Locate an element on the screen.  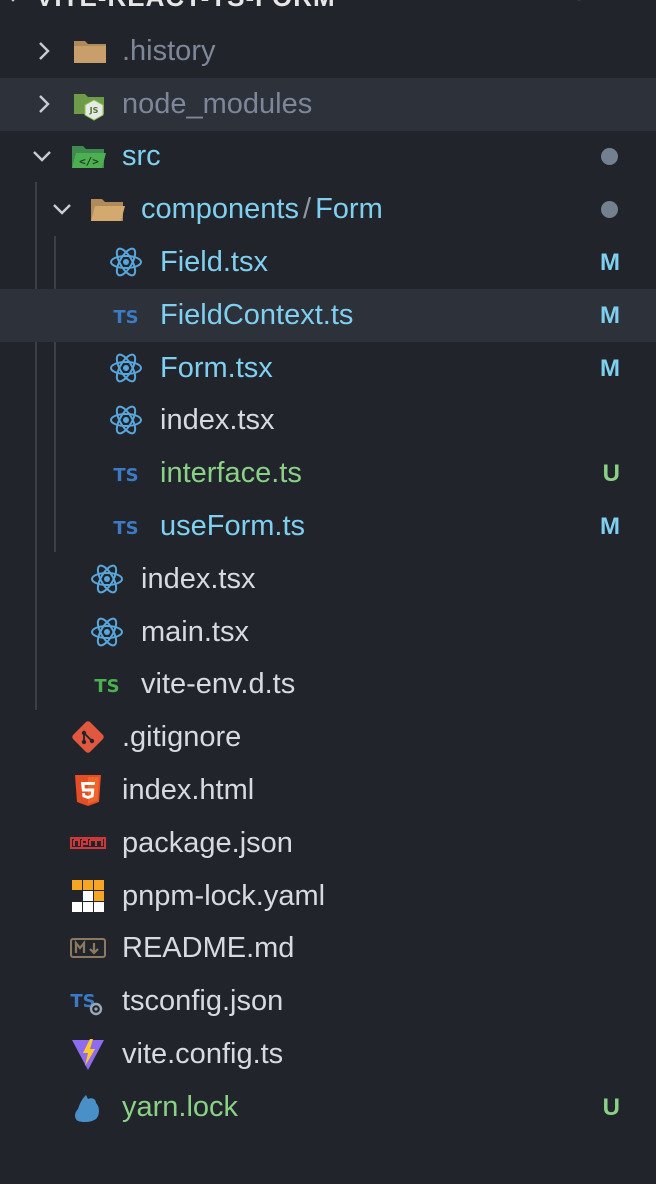
tree-item-label: package.json is located at coordinates (207, 843).